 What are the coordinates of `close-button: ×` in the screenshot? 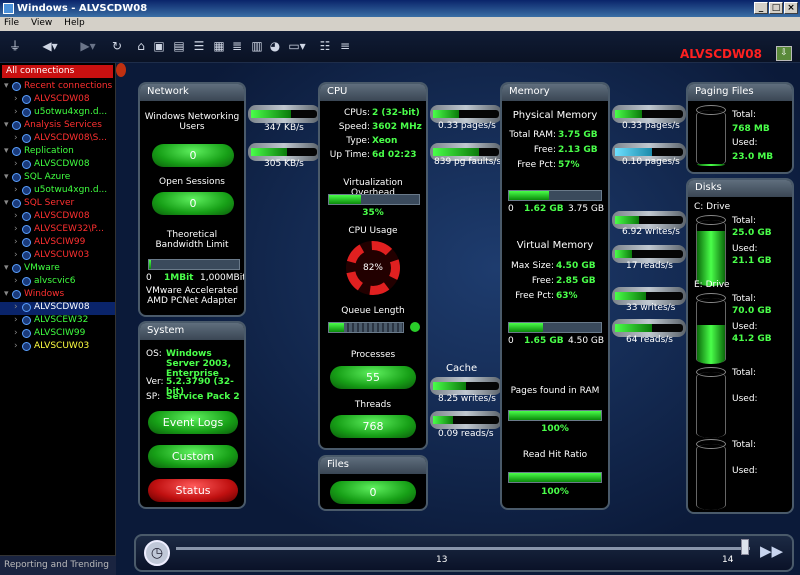 It's located at (791, 8).